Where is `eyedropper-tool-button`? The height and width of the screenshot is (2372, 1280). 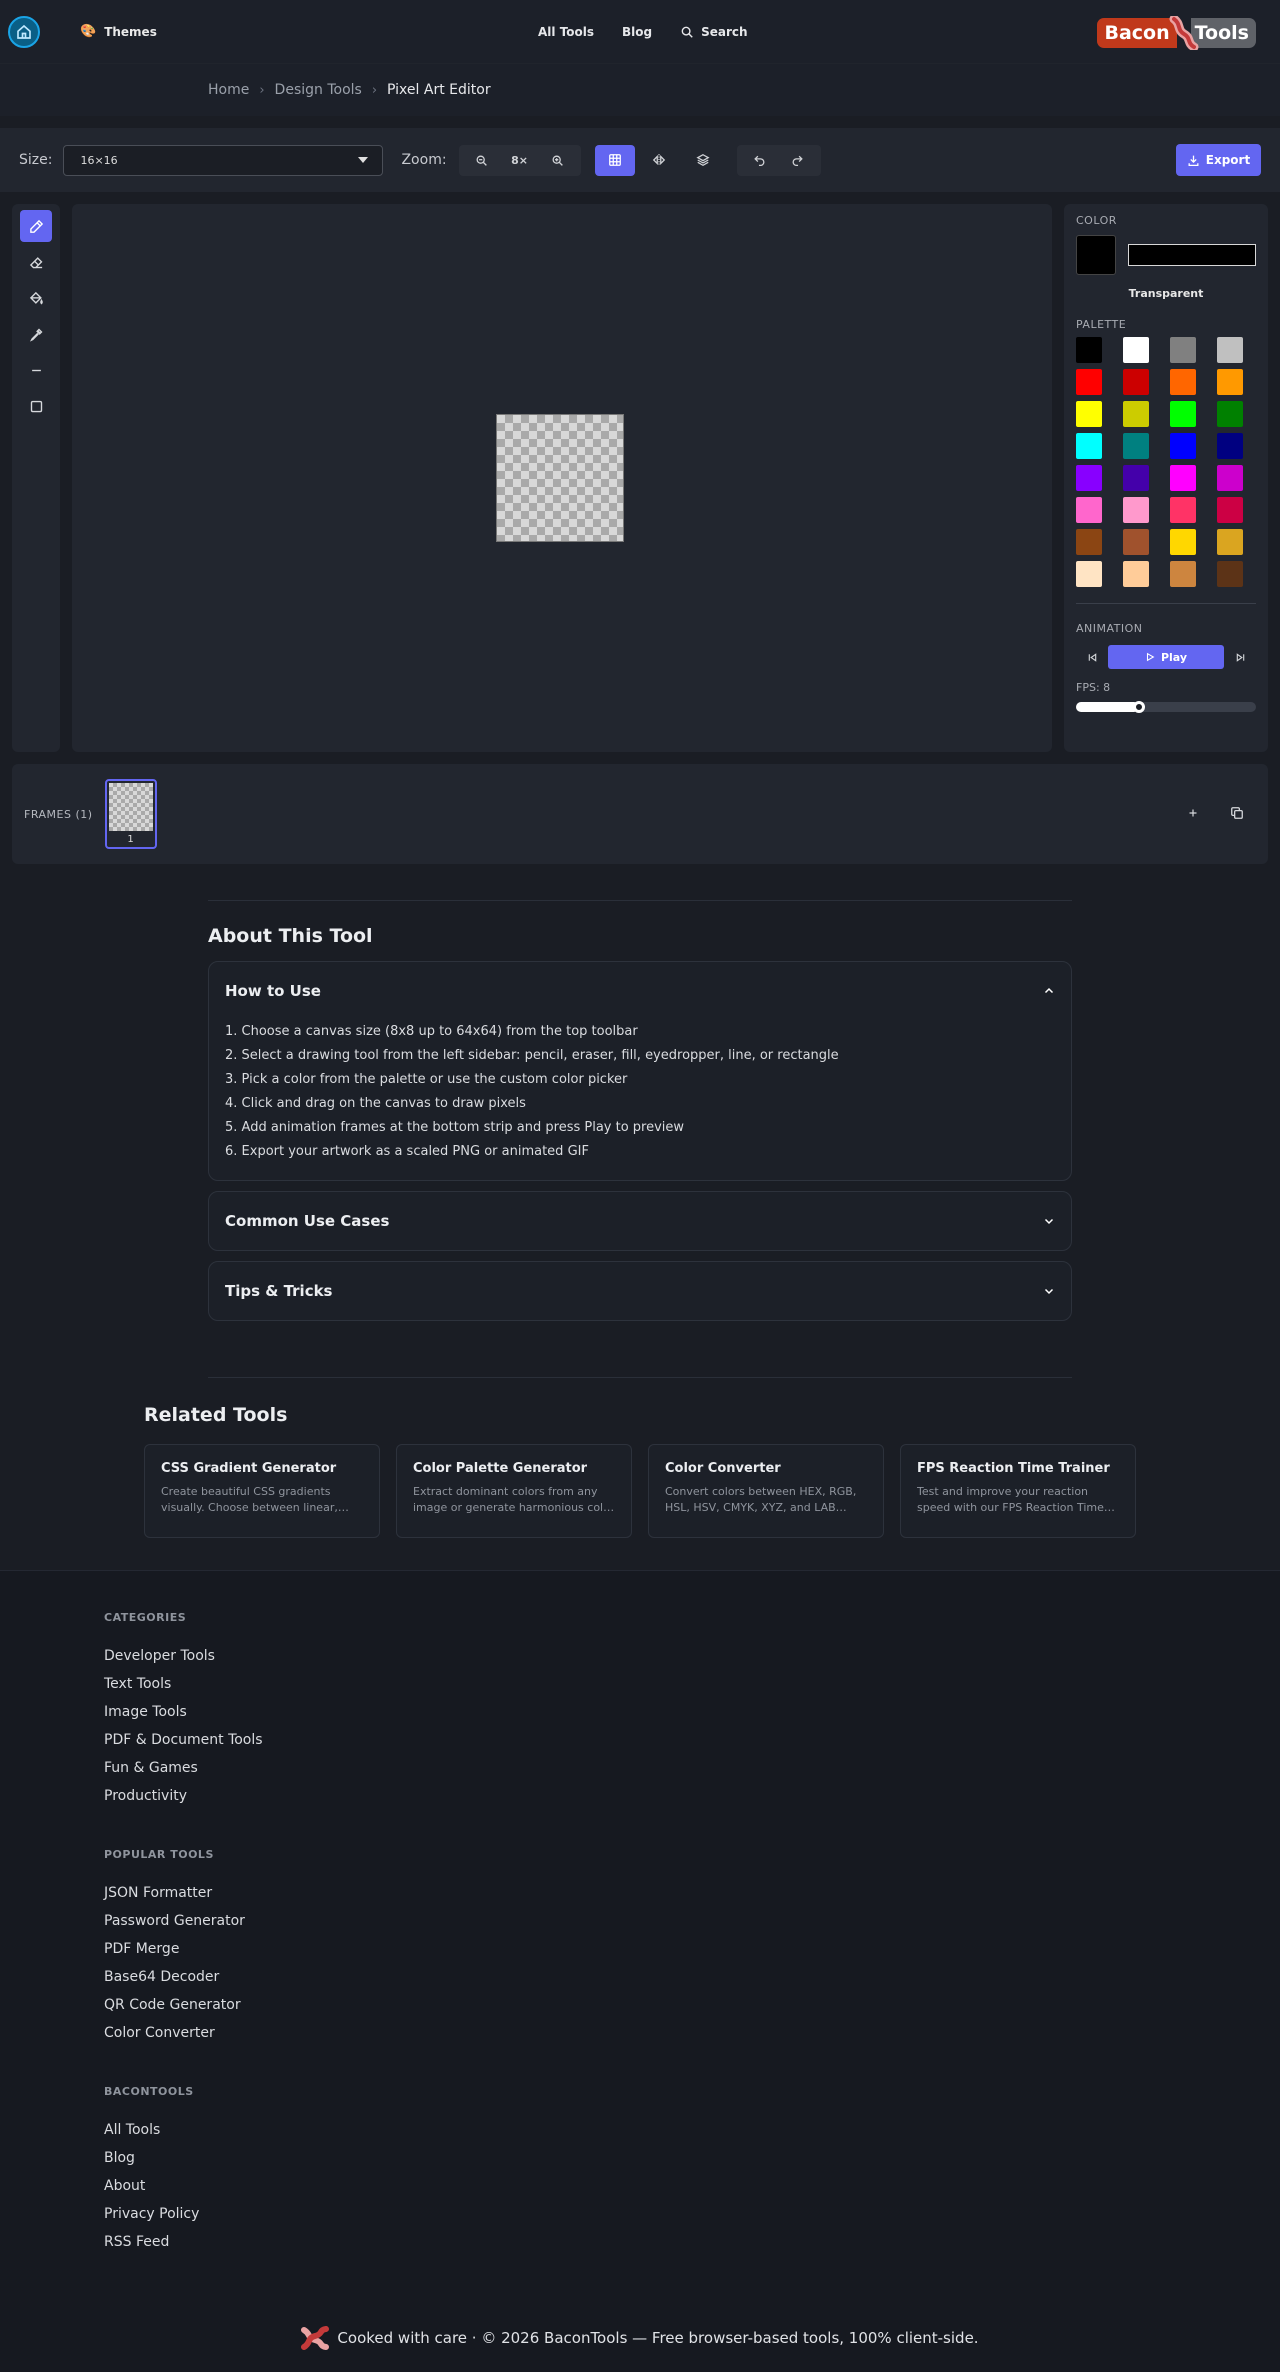 eyedropper-tool-button is located at coordinates (36, 334).